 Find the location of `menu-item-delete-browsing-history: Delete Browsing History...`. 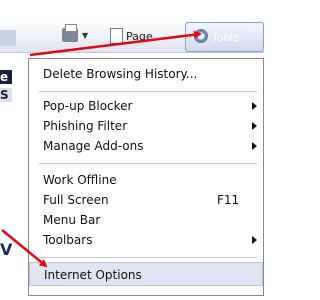

menu-item-delete-browsing-history: Delete Browsing History... is located at coordinates (146, 74).